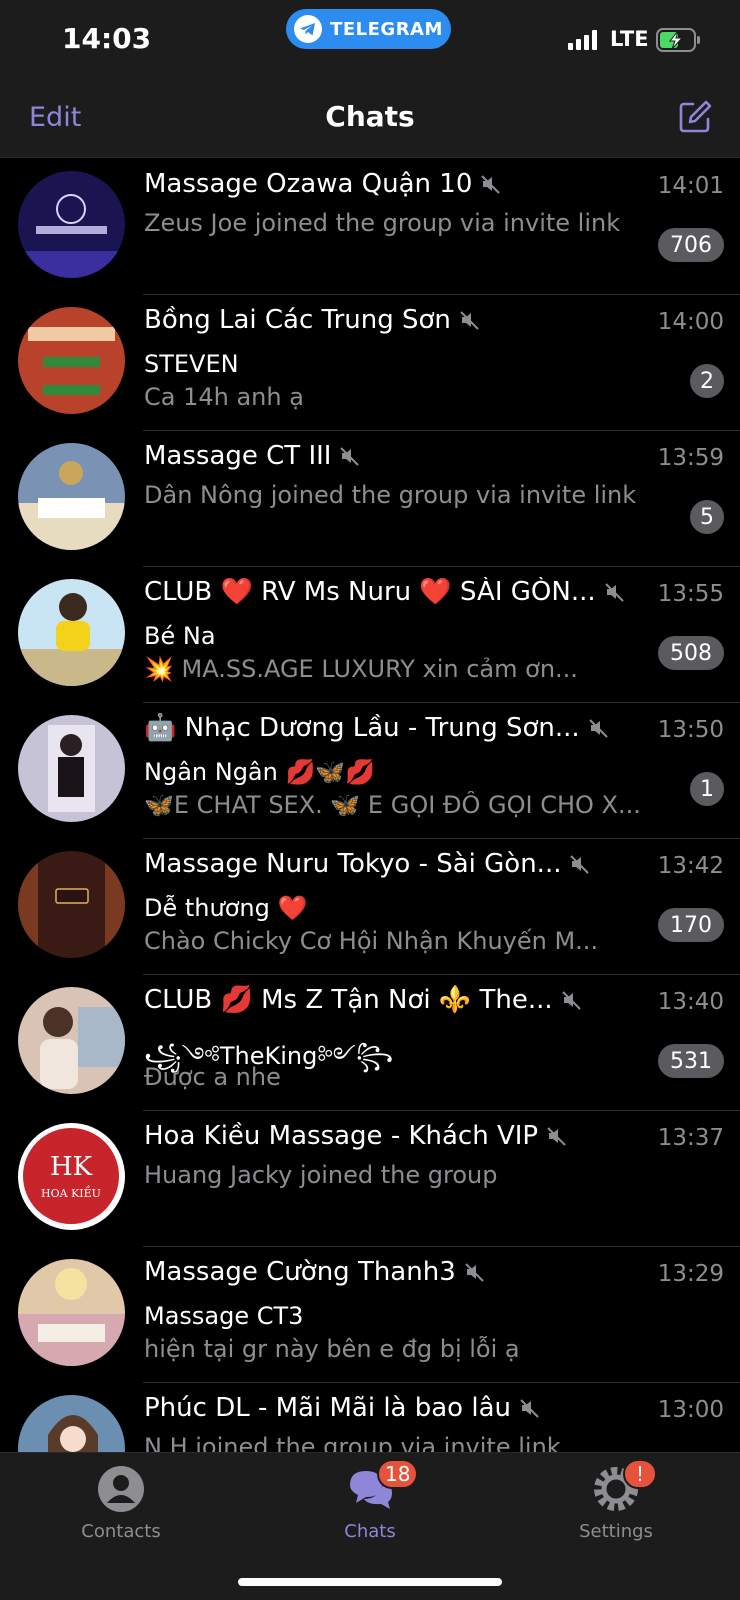  I want to click on tab-settings: ! Settings, so click(616, 1500).